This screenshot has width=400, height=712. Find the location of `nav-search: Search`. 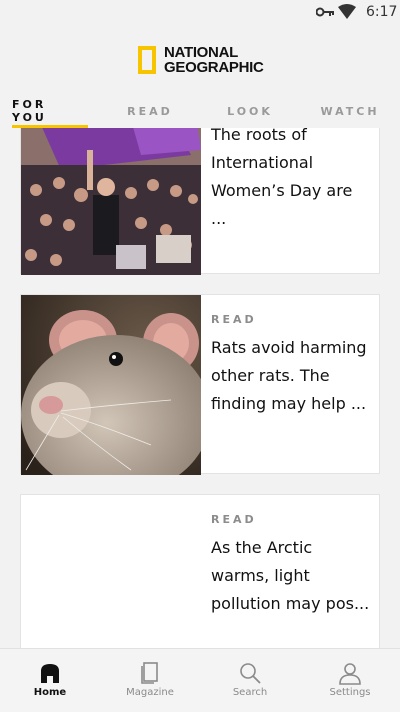

nav-search: Search is located at coordinates (250, 680).